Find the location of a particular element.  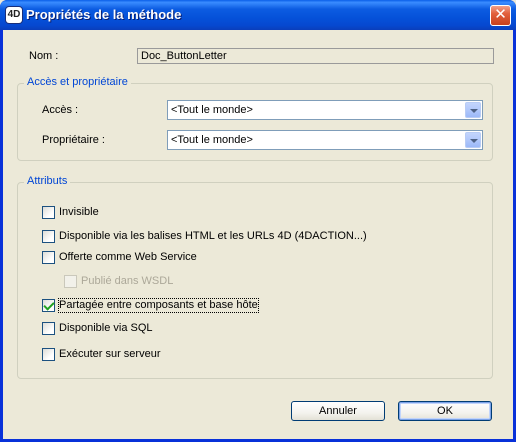

checkmark-icon is located at coordinates (48, 305).